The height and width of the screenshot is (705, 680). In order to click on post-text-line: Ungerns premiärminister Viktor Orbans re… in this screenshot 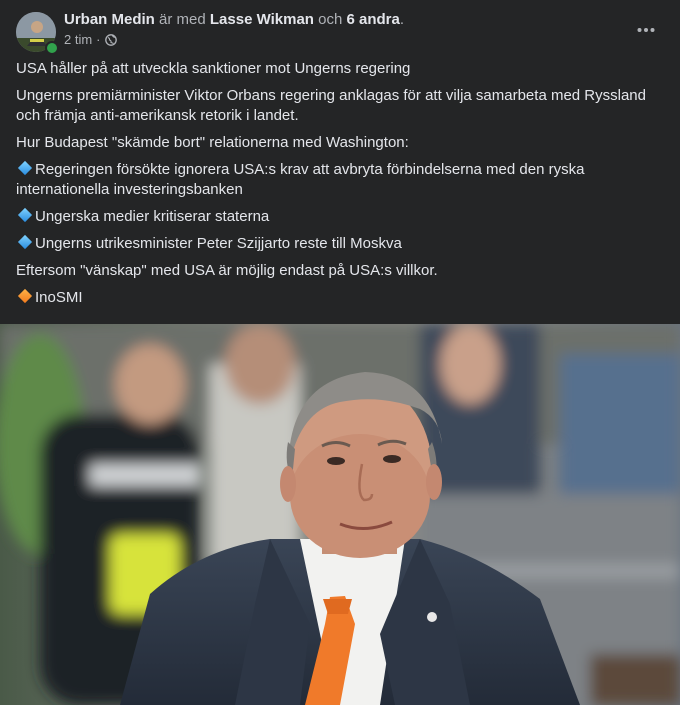, I will do `click(331, 105)`.